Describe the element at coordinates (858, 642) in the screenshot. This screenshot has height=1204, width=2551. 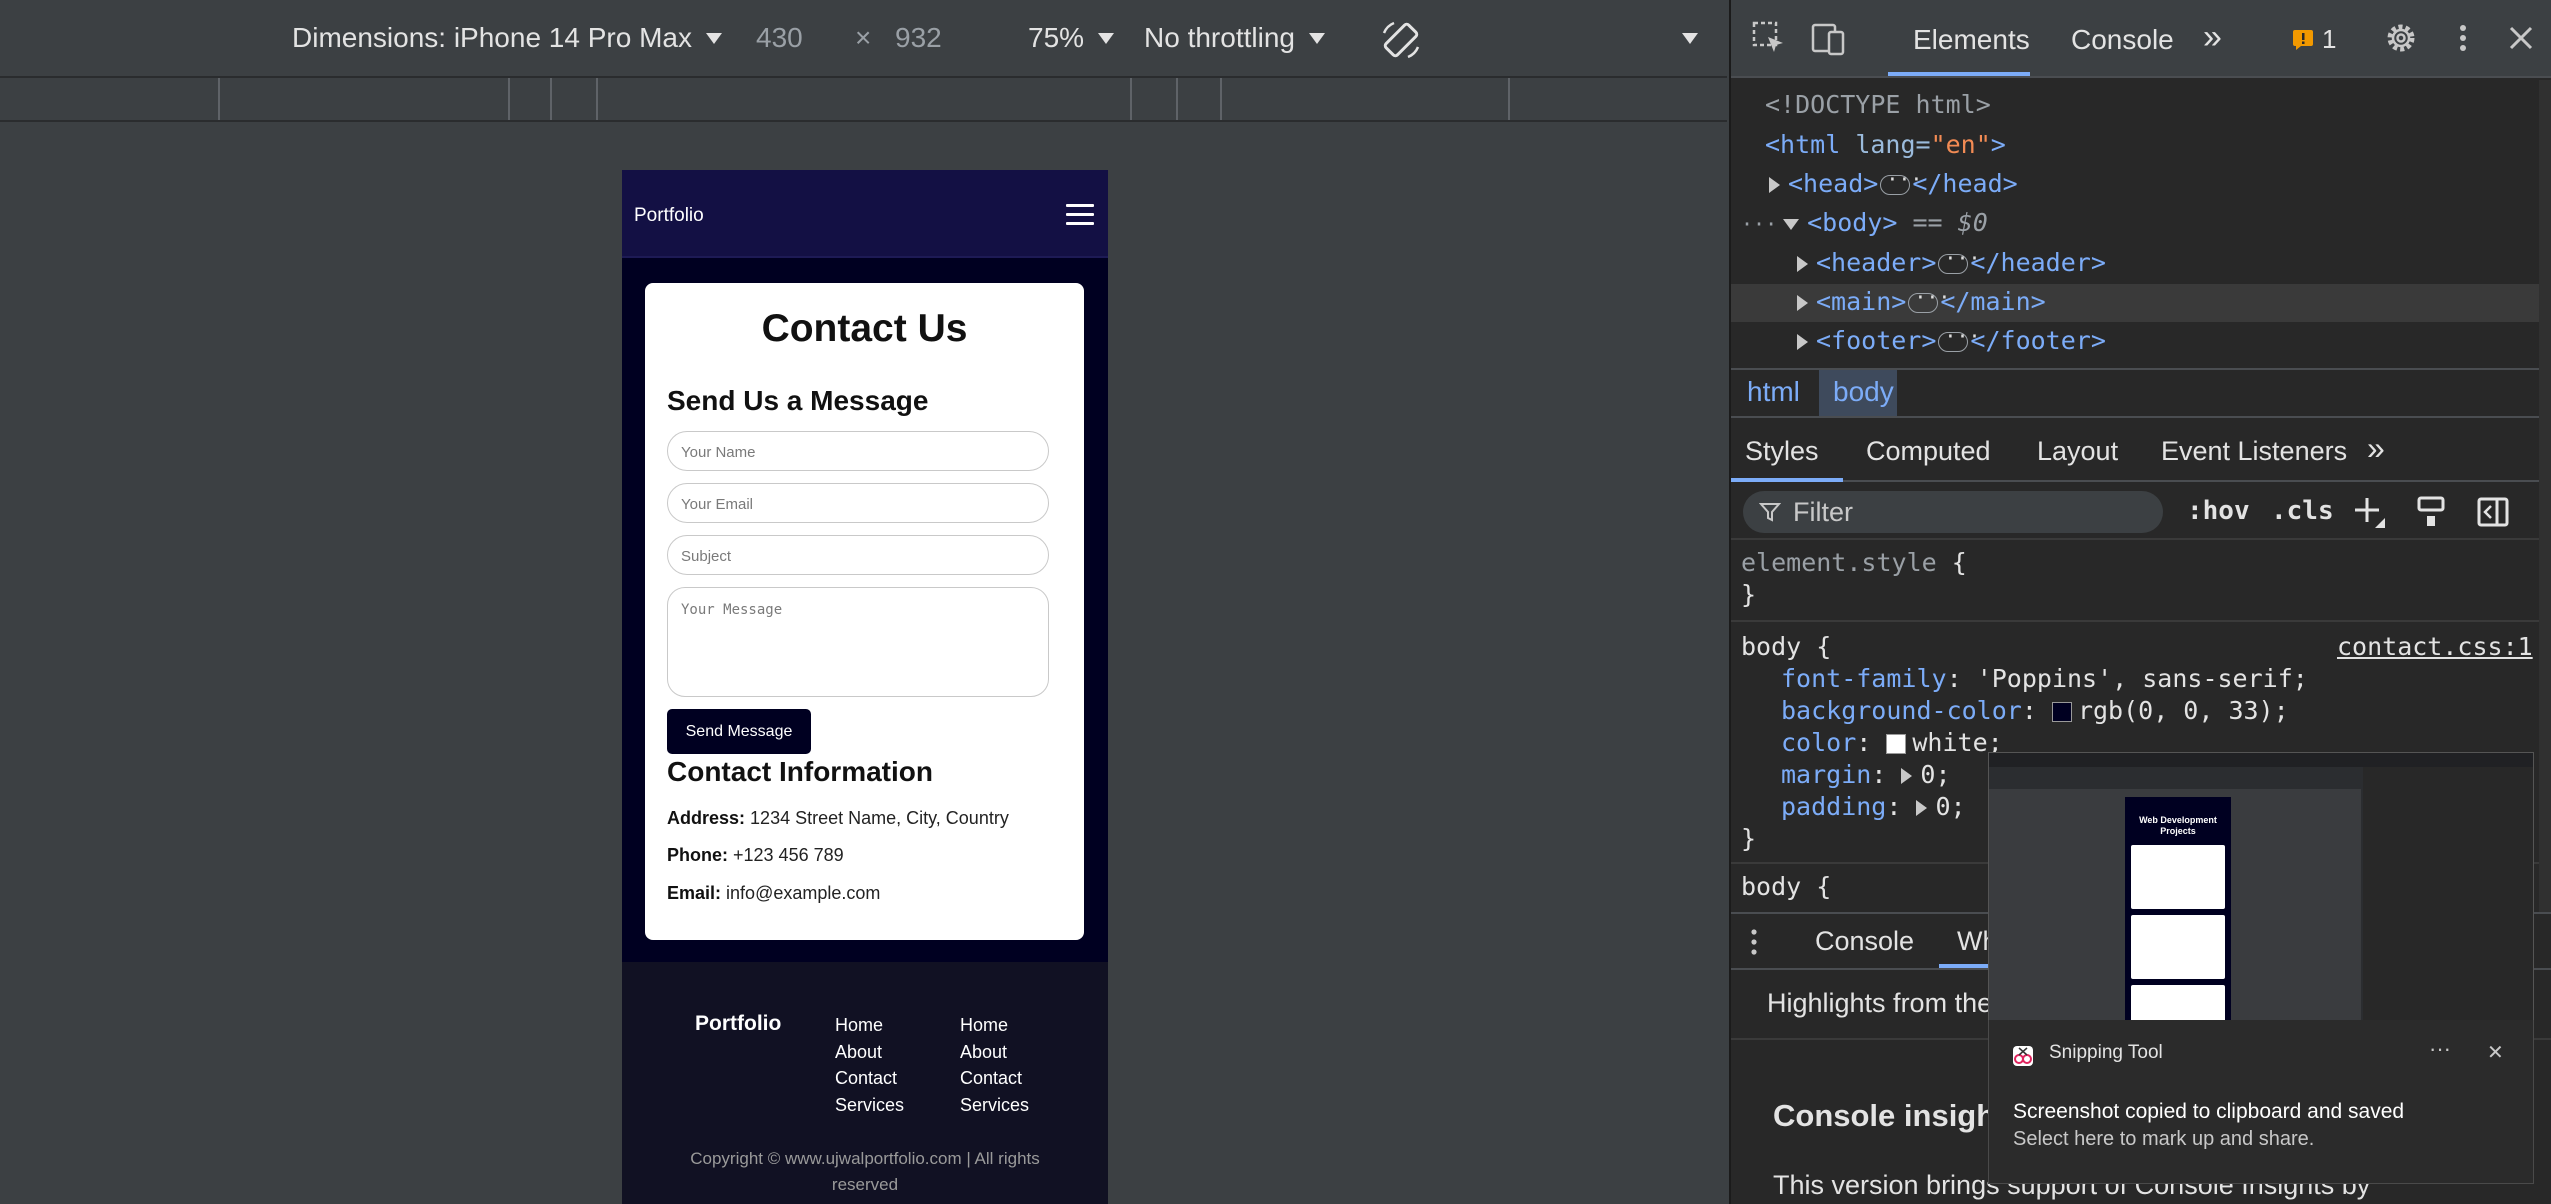
I see `message-textarea: Your Message` at that location.